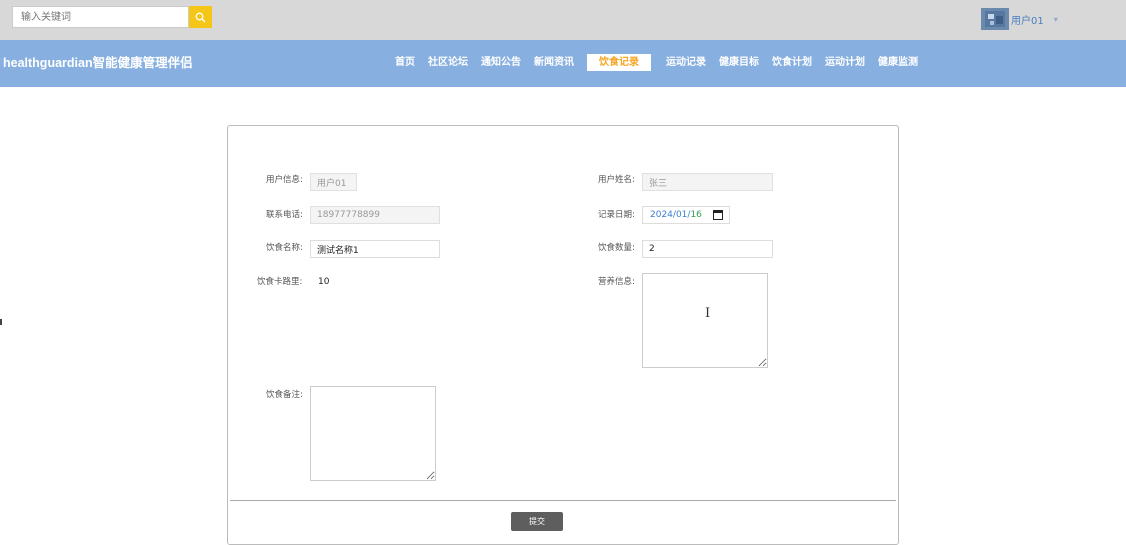  What do you see at coordinates (448, 62) in the screenshot?
I see `nav-item-forum: 社区论坛` at bounding box center [448, 62].